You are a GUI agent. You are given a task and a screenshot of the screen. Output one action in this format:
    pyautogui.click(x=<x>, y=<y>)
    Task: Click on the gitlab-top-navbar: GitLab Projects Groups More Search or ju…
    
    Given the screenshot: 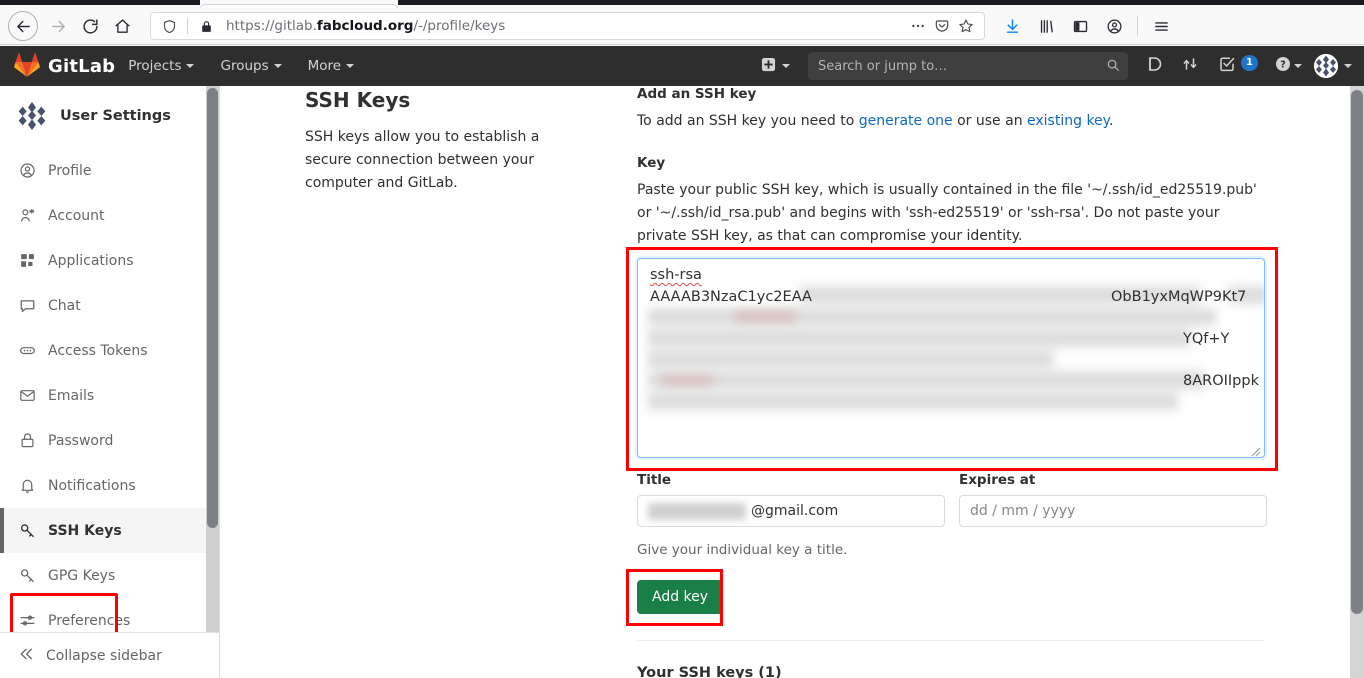 What is the action you would take?
    pyautogui.click(x=682, y=66)
    